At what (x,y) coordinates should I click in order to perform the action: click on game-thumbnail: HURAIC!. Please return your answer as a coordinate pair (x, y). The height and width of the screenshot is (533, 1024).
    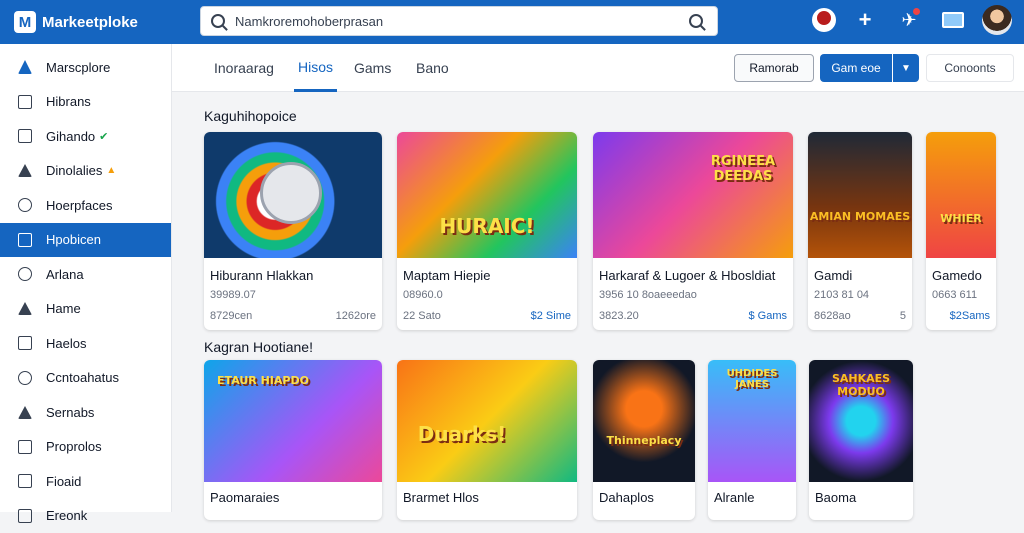
    Looking at the image, I should click on (487, 195).